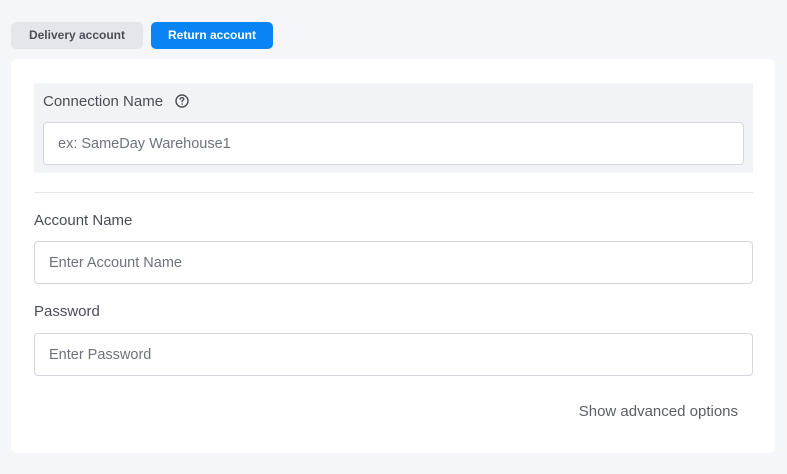 The image size is (787, 474). I want to click on tab-return-account: Return account, so click(212, 35).